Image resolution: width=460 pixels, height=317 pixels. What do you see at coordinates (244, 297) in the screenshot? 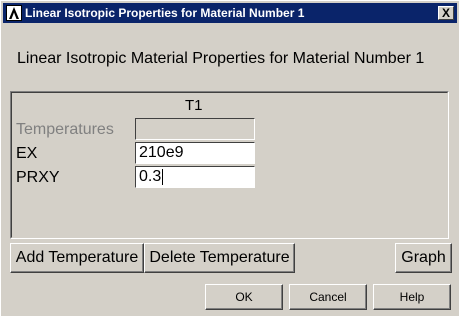
I see `ok-button: OK` at bounding box center [244, 297].